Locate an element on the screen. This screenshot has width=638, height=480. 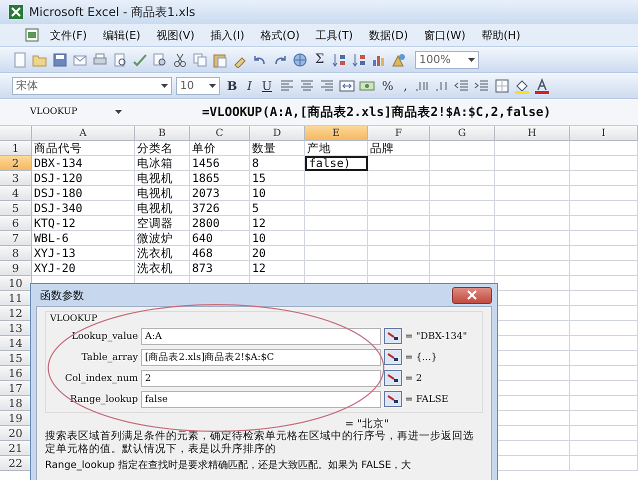
row-header: 10 is located at coordinates (16, 283).